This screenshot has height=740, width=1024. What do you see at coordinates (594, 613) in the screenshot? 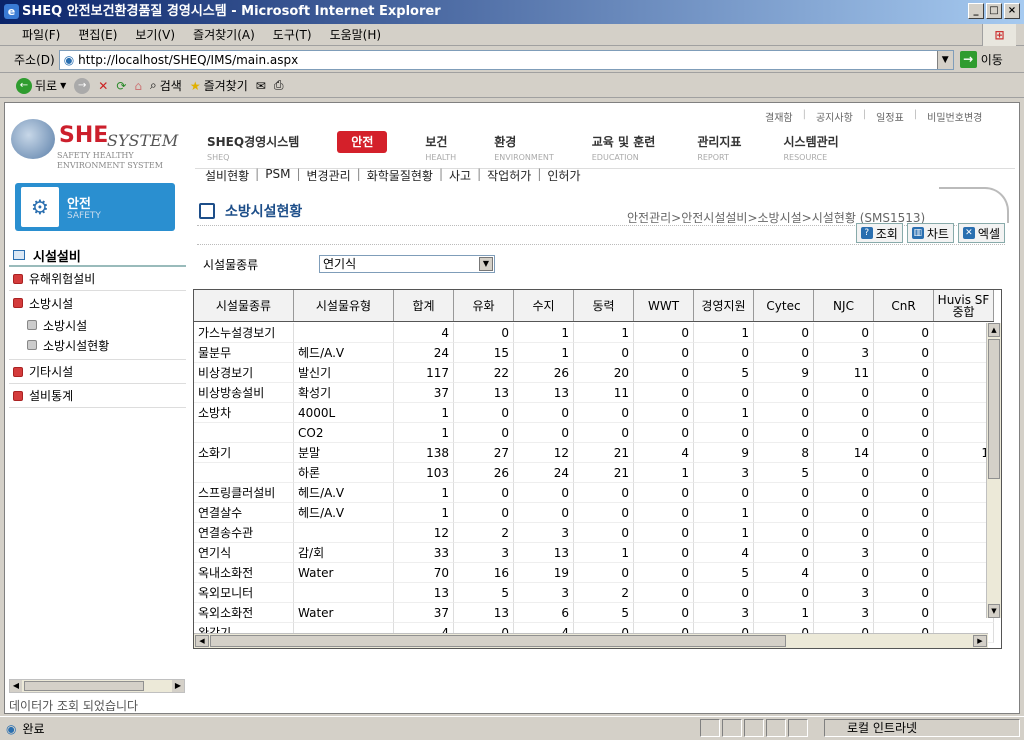
I see `table-row: 옥외소화전 Water 37 13 6 5 0 3 1 3 0` at bounding box center [594, 613].